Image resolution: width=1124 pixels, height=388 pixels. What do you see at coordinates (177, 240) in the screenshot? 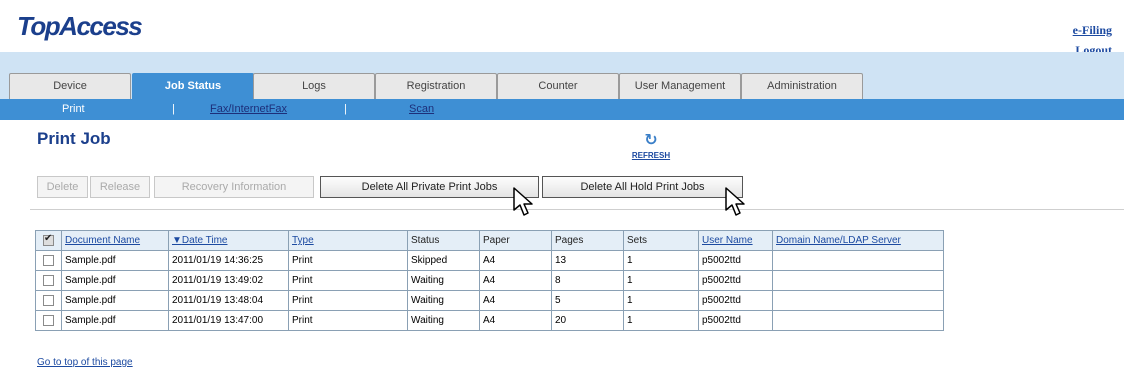
I see `sort-desc-icon: ▼` at bounding box center [177, 240].